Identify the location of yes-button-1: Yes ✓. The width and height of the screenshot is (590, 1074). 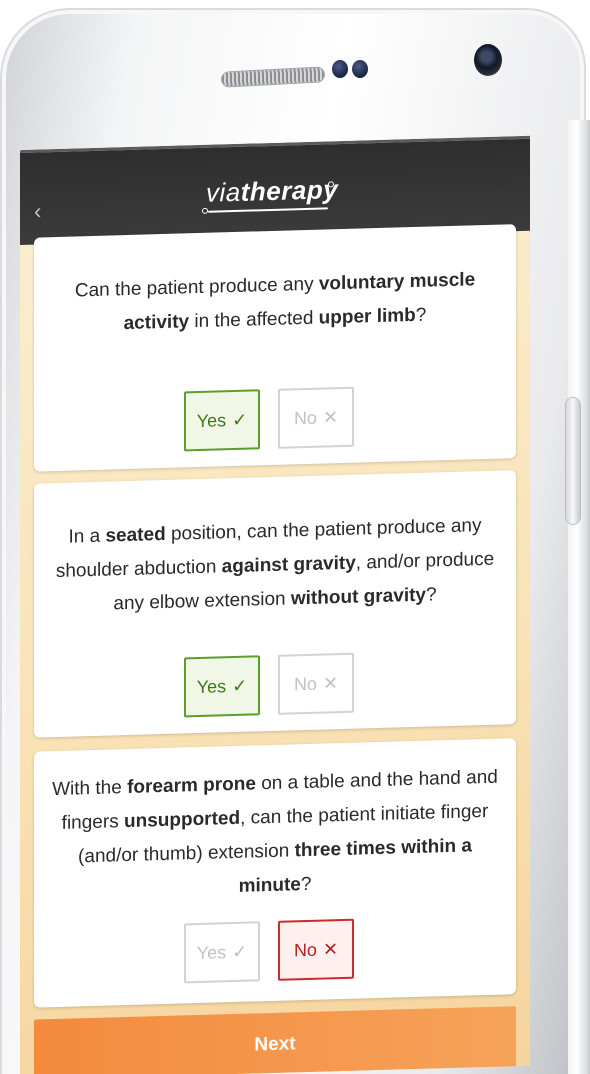
(222, 420).